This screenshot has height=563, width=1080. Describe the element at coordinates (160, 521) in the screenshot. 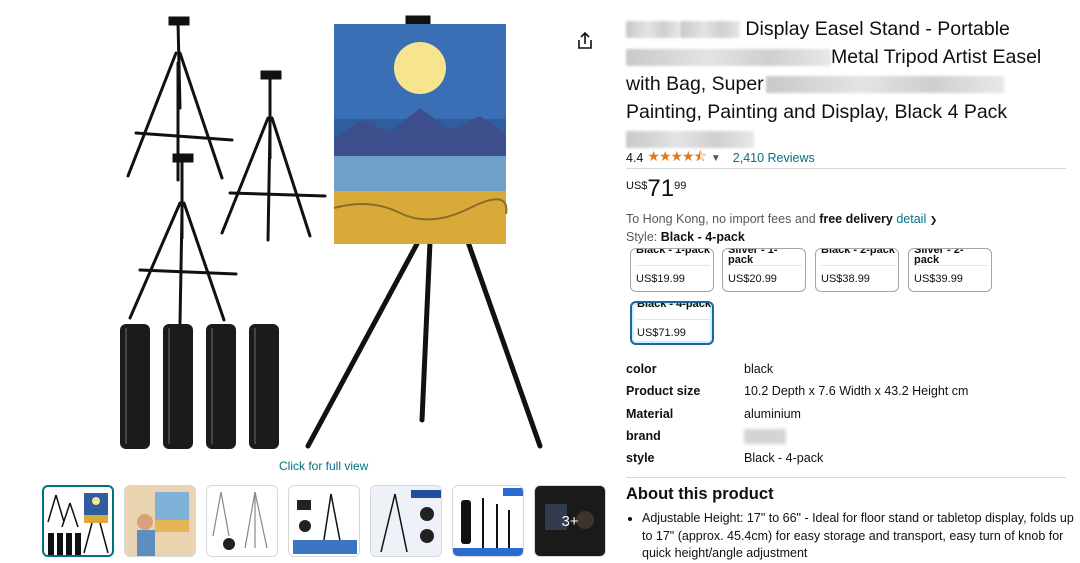

I see `thumb-child-painting` at that location.